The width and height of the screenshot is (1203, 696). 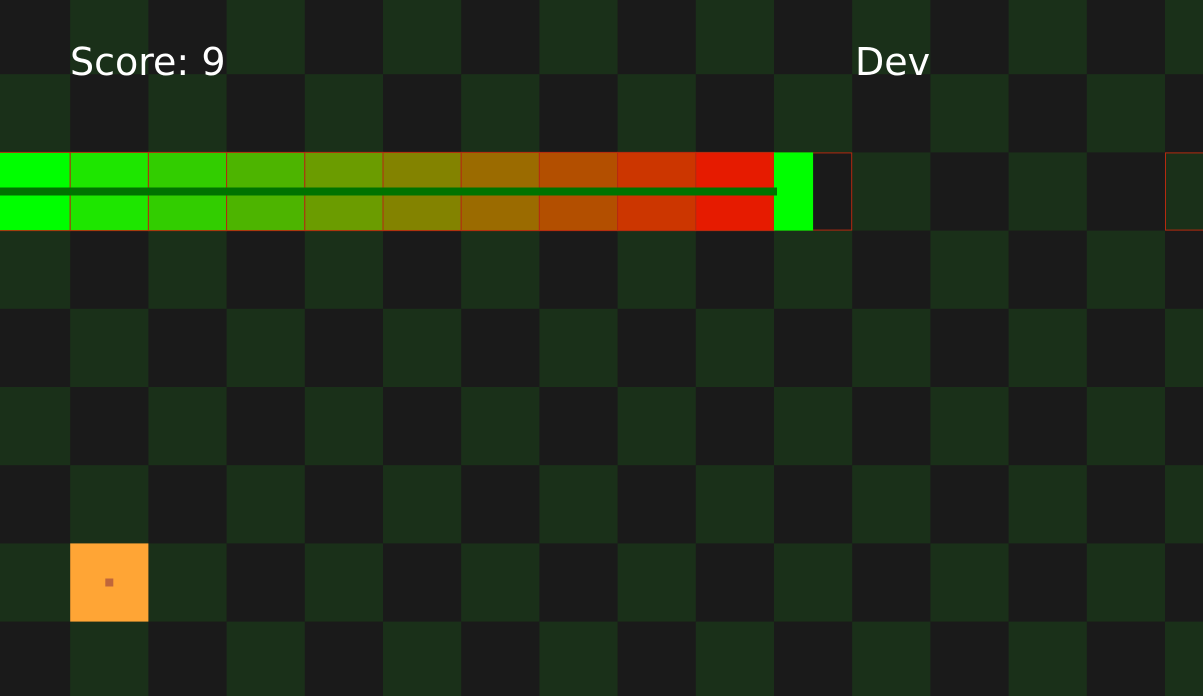 What do you see at coordinates (388, 191) in the screenshot?
I see `snake-spine` at bounding box center [388, 191].